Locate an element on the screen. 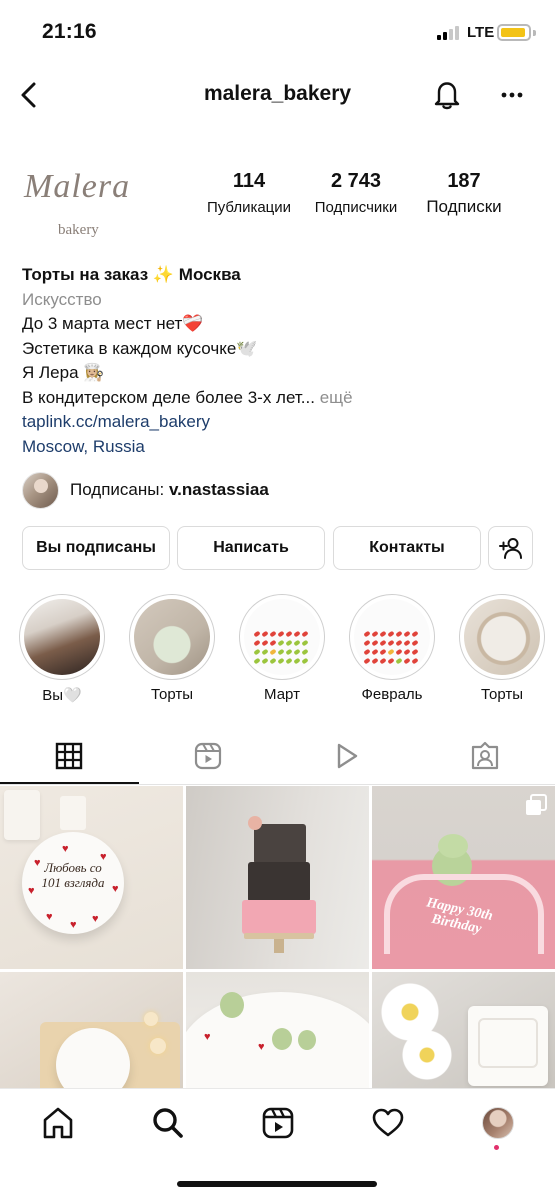 The height and width of the screenshot is (1200, 555). nav-profile is located at coordinates (498, 1123).